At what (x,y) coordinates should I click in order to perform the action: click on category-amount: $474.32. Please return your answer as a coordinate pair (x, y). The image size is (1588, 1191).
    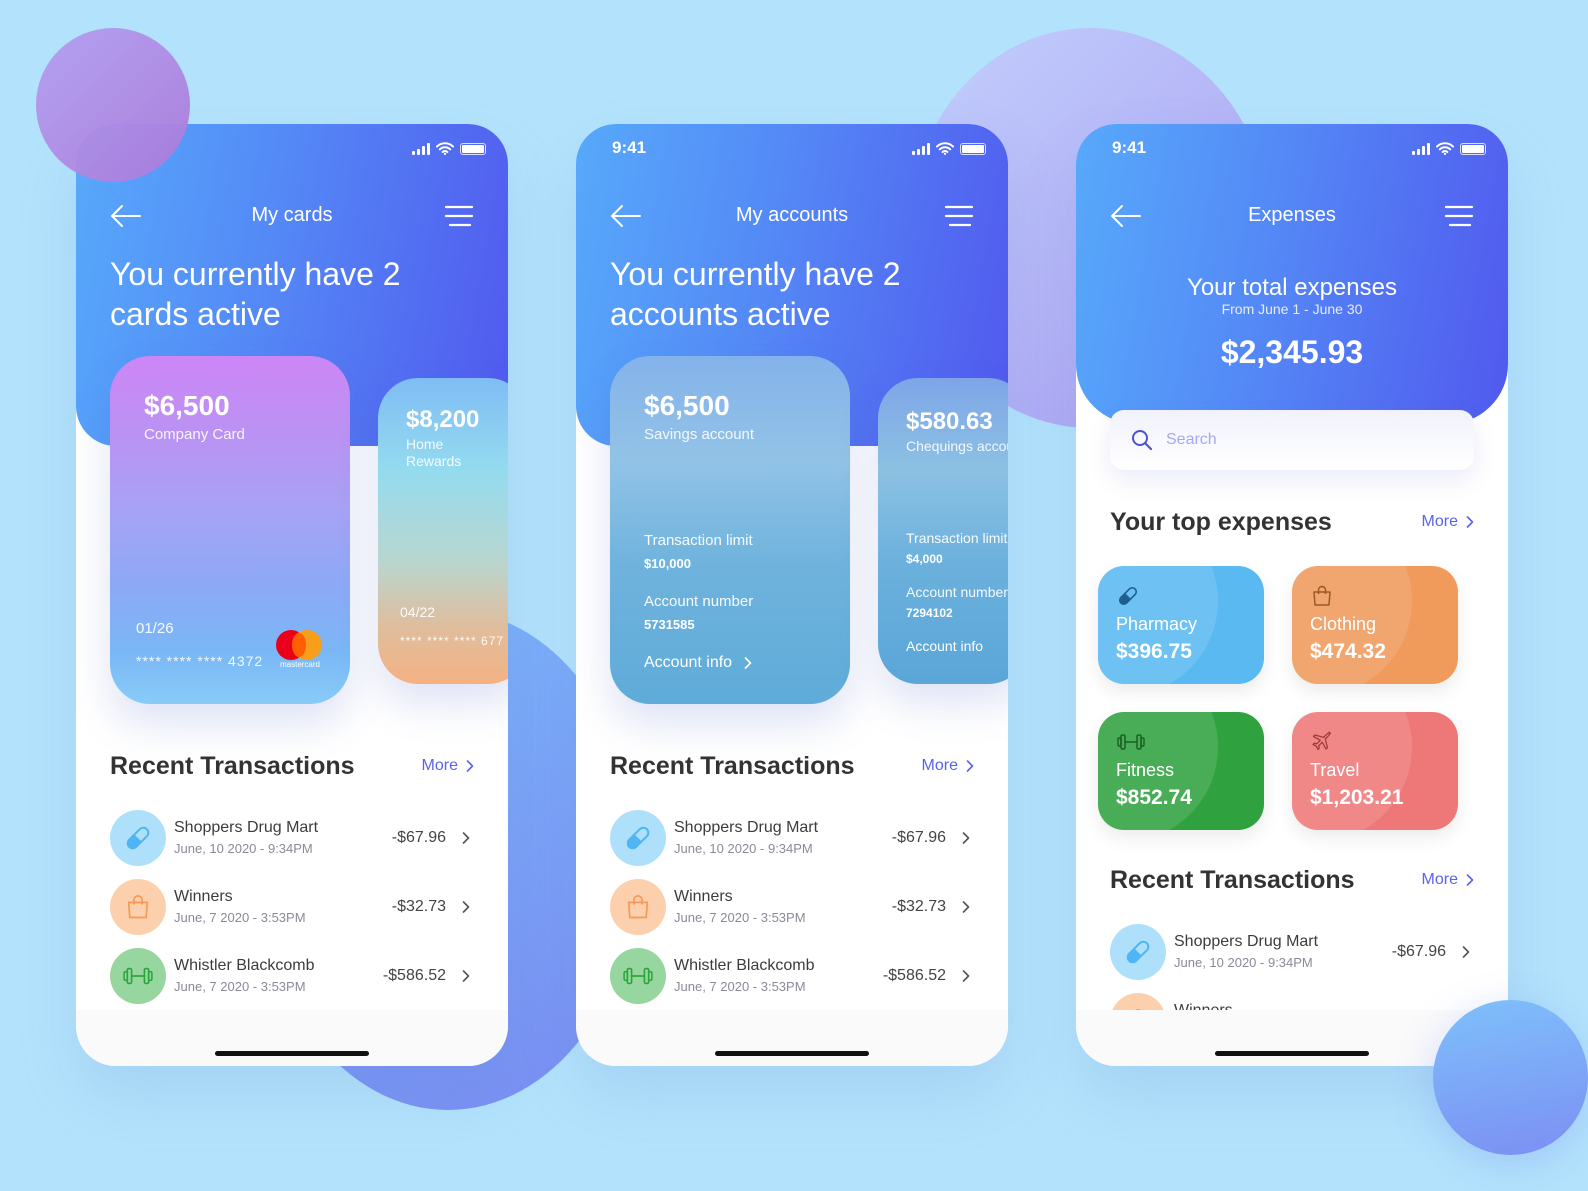
    Looking at the image, I should click on (1348, 651).